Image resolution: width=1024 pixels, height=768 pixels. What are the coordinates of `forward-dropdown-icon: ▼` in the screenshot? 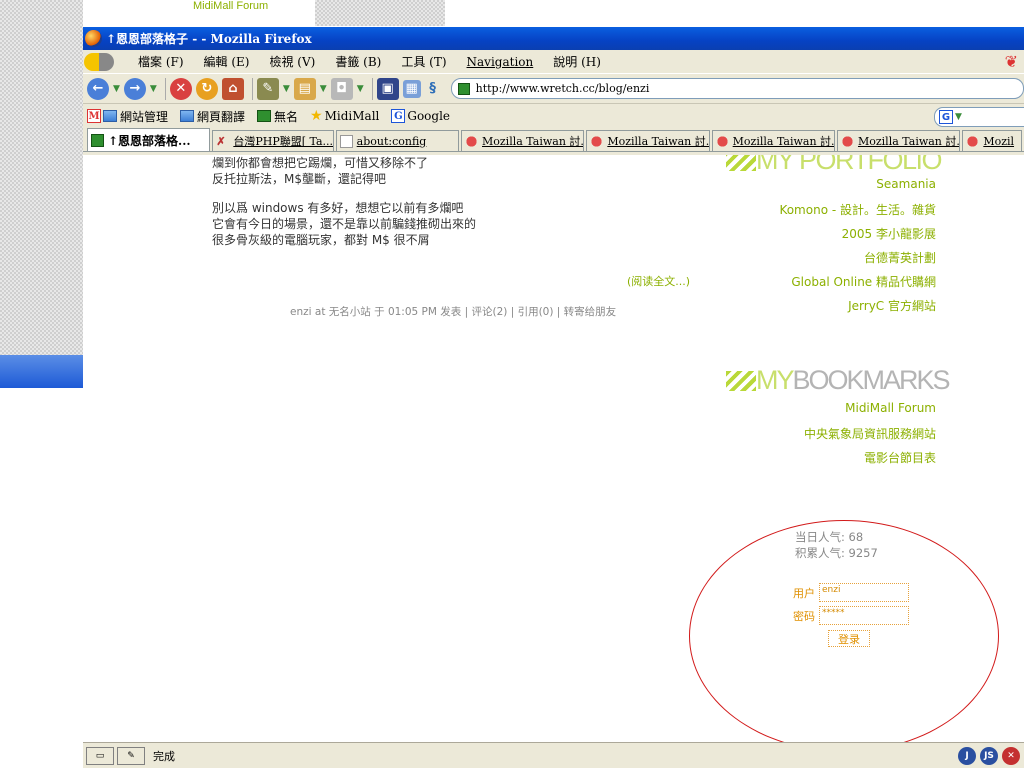 It's located at (153, 89).